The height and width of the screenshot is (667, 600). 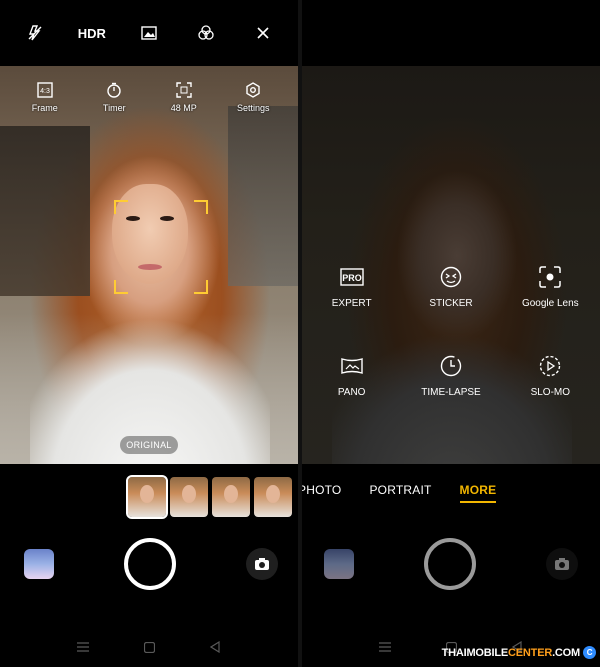 What do you see at coordinates (550, 366) in the screenshot?
I see `slow-motion-icon` at bounding box center [550, 366].